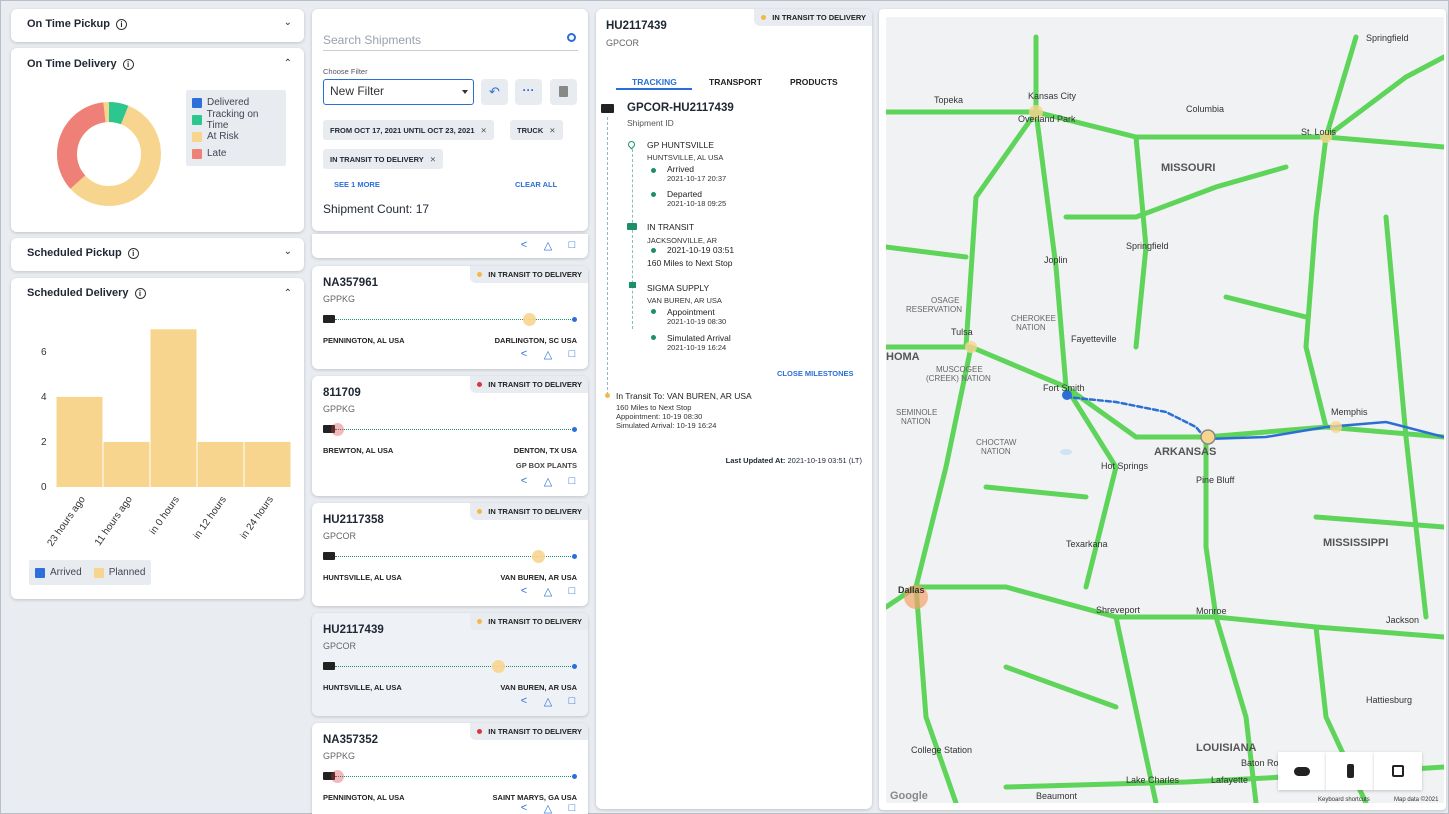  Describe the element at coordinates (357, 184) in the screenshot. I see `see-more-link: SEE 1 MORE` at that location.